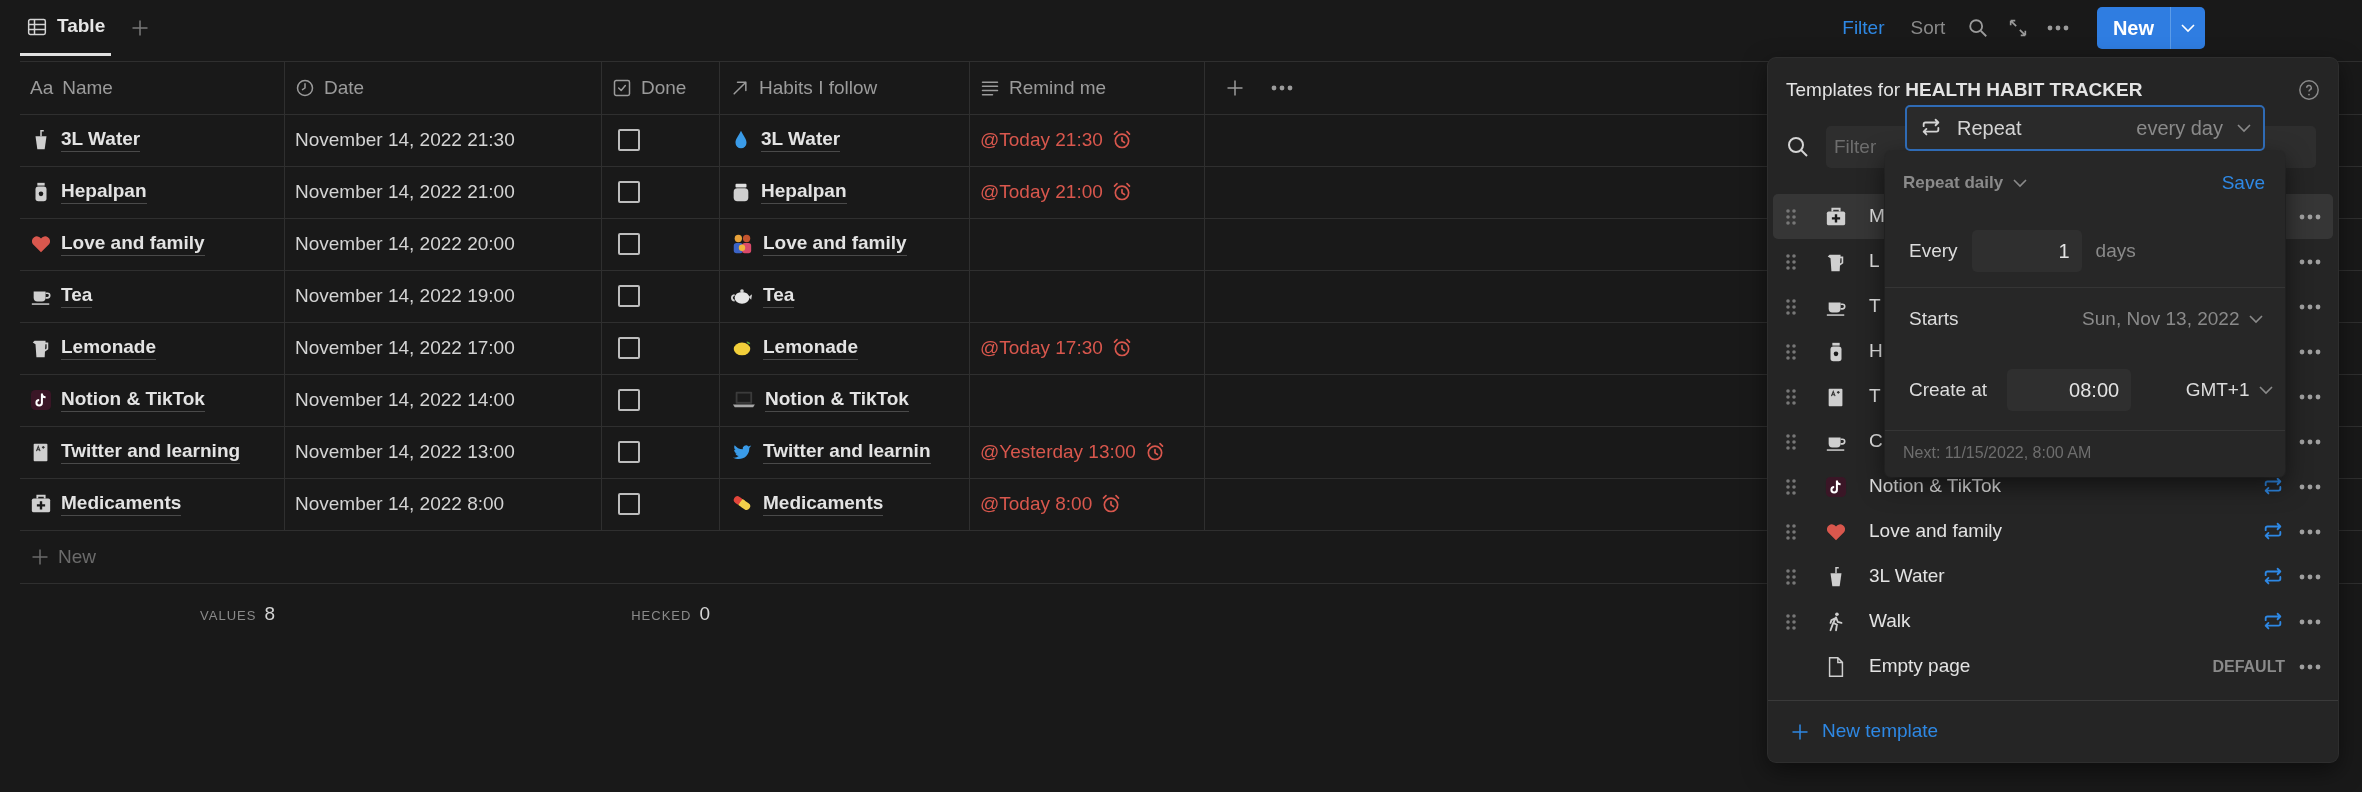  What do you see at coordinates (1890, 621) in the screenshot?
I see `template-name: Walk` at bounding box center [1890, 621].